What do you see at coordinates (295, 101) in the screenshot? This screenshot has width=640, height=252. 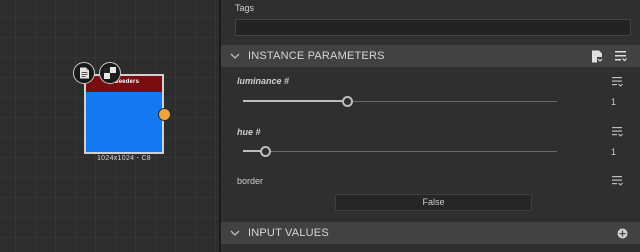 I see `luminance-slider-fill` at bounding box center [295, 101].